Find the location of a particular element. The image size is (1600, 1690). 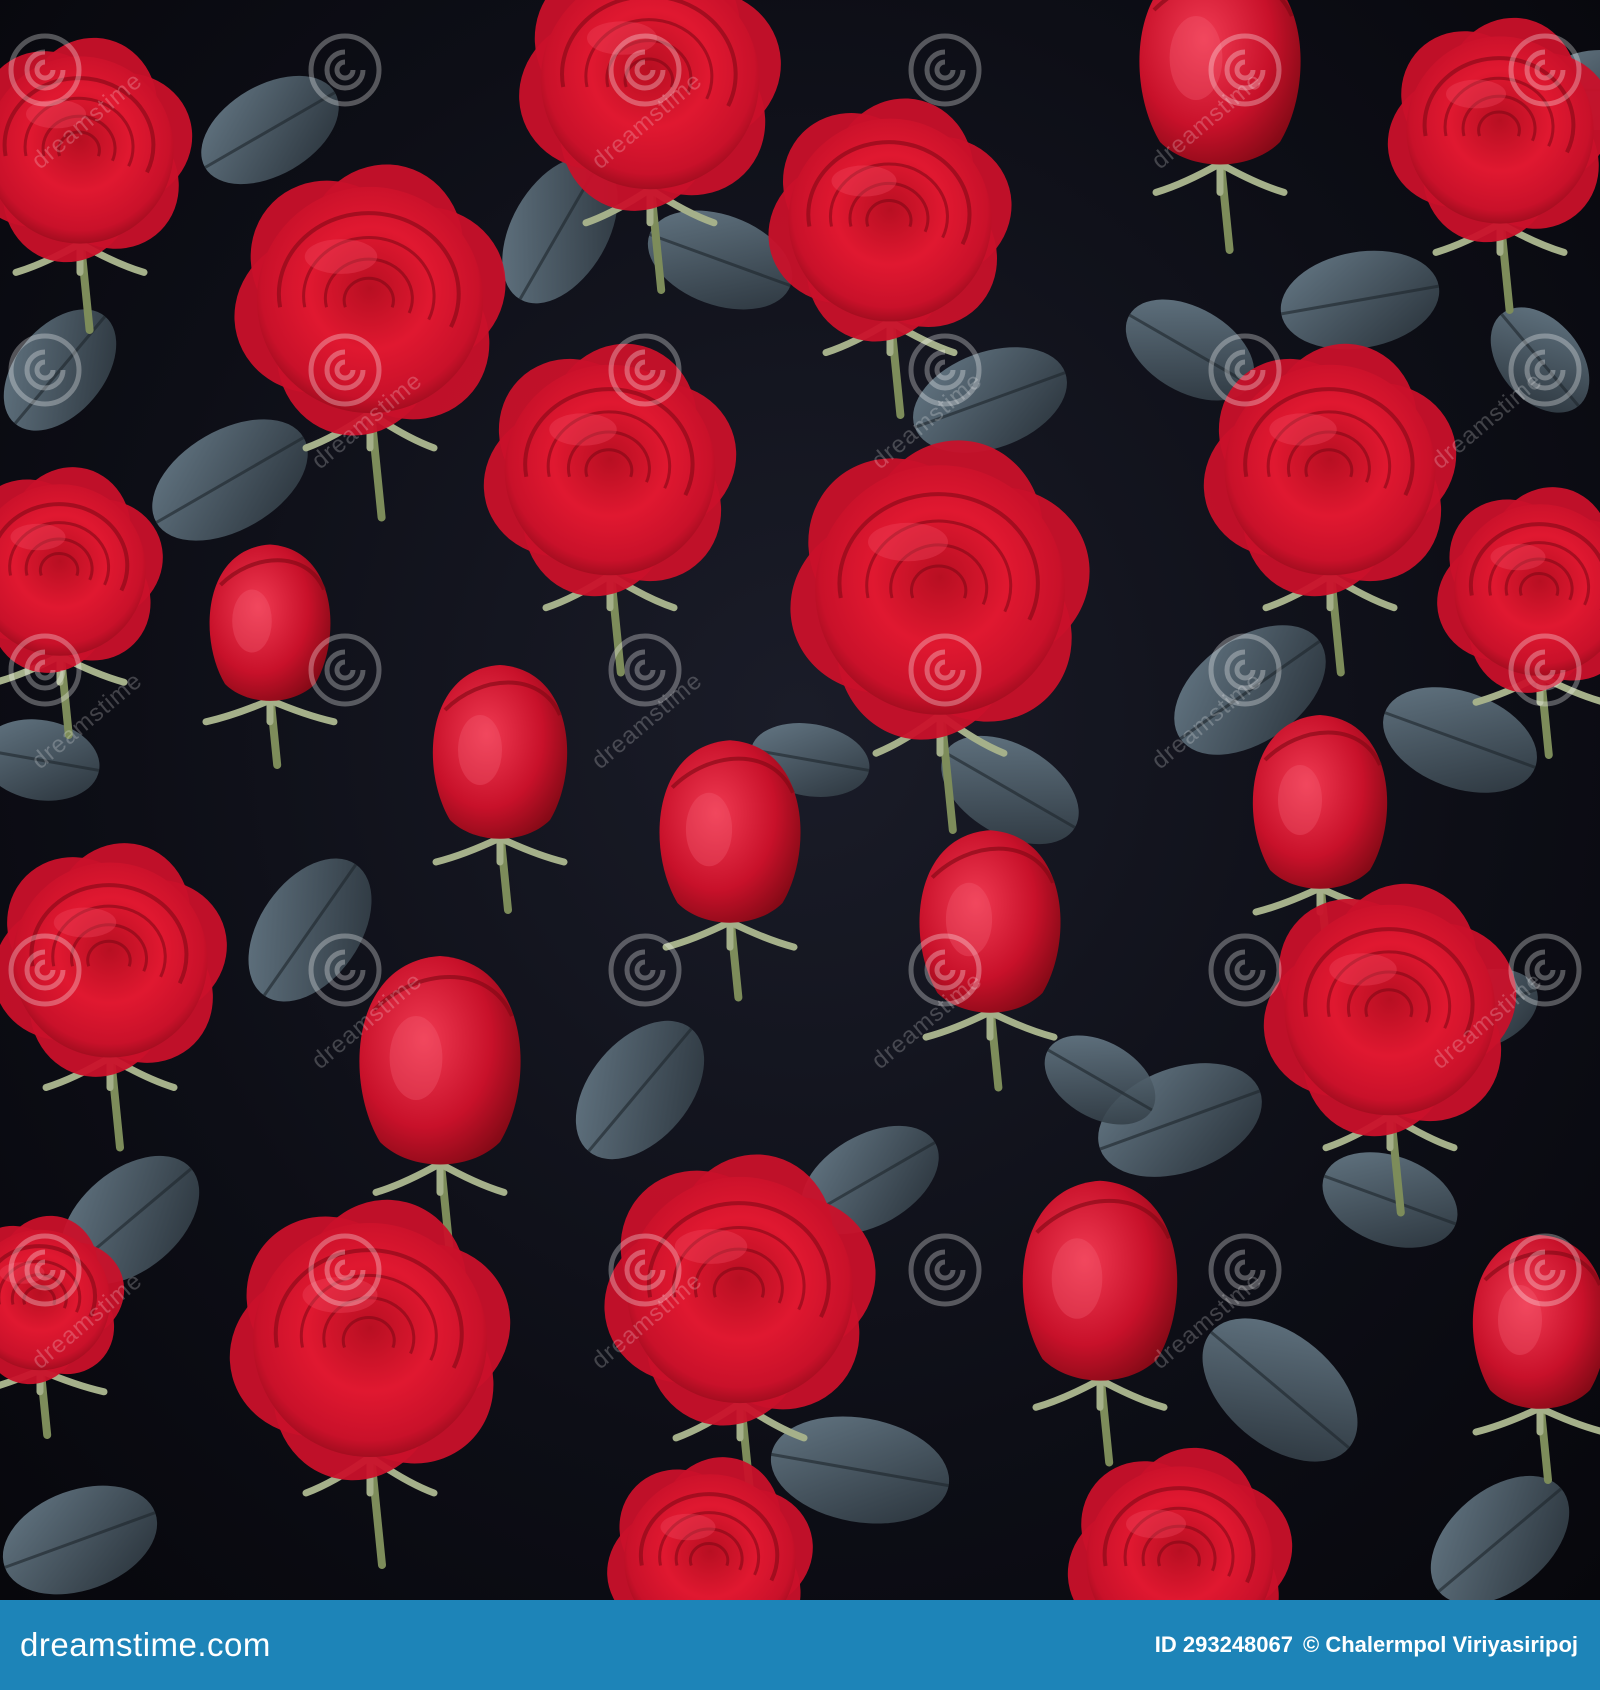

image-credit: ID 293248067 © Chalermpol Viriyasiripoj is located at coordinates (1366, 1645).